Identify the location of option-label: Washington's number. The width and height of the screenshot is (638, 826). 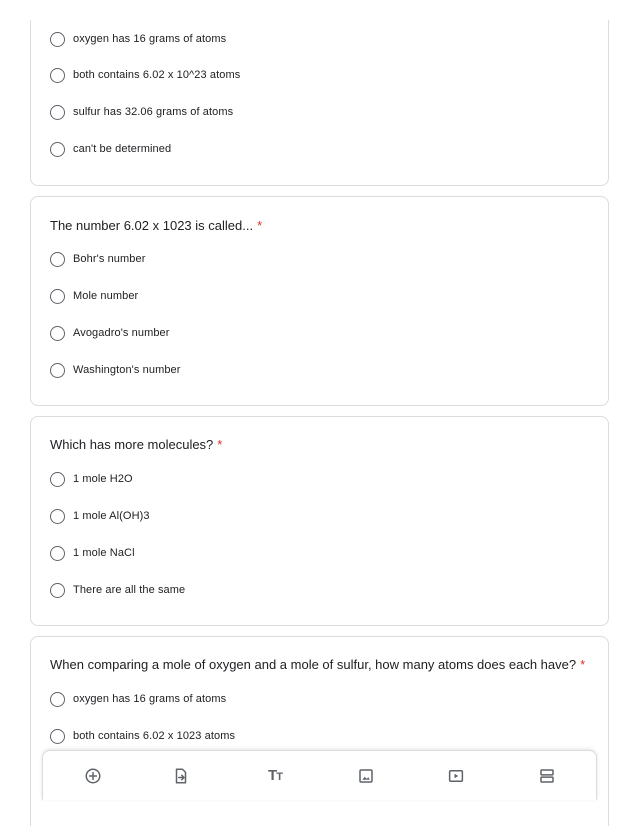
(127, 370).